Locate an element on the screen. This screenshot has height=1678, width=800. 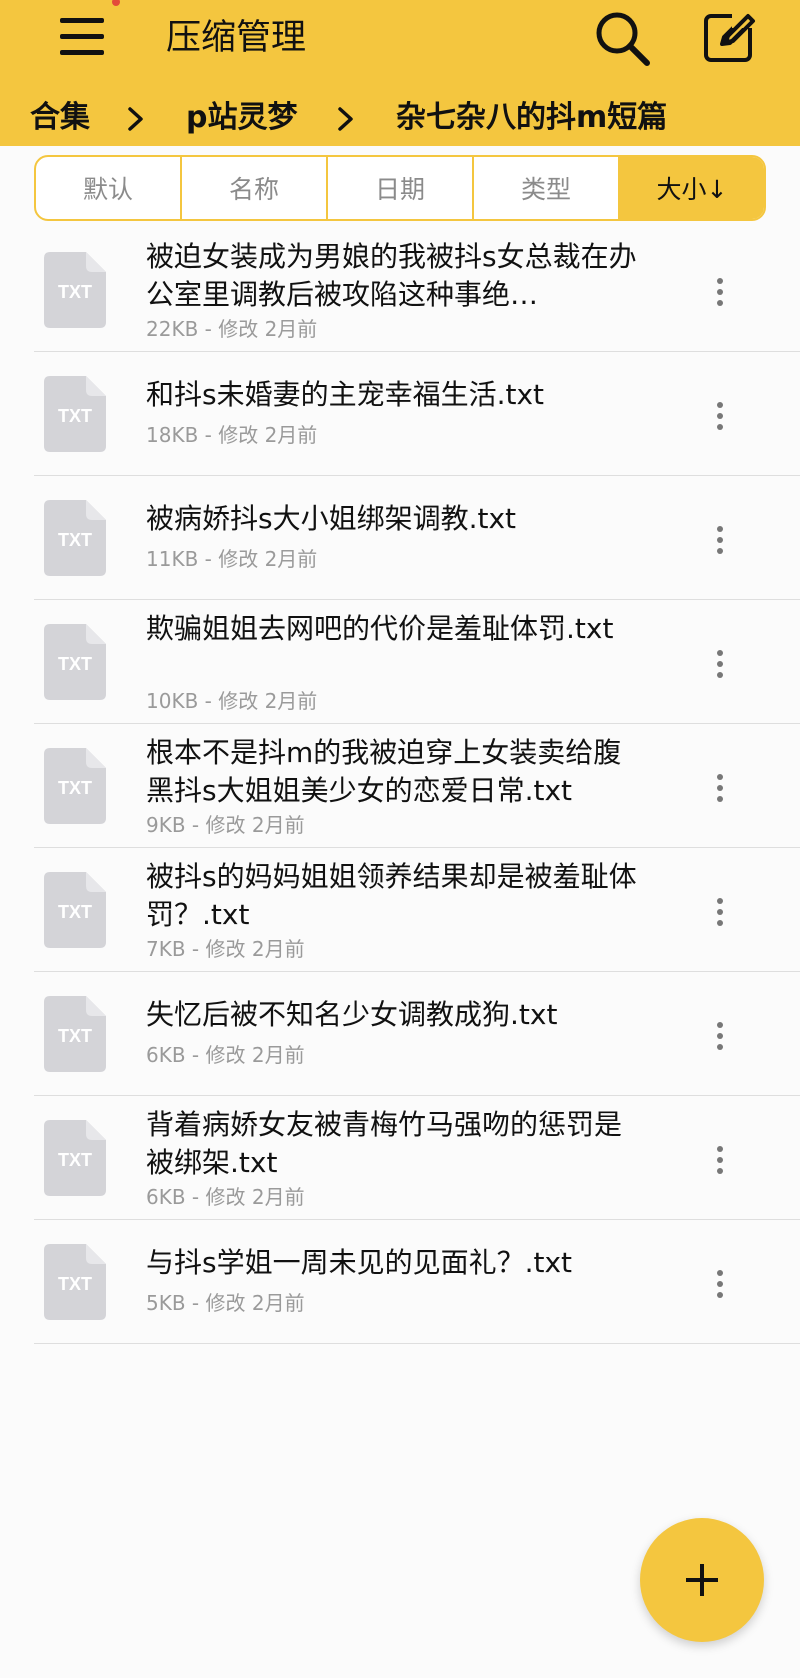
file-name: 背着病娇女友被青梅竹马强吻的惩罚是被绑架.txt is located at coordinates (384, 1143).